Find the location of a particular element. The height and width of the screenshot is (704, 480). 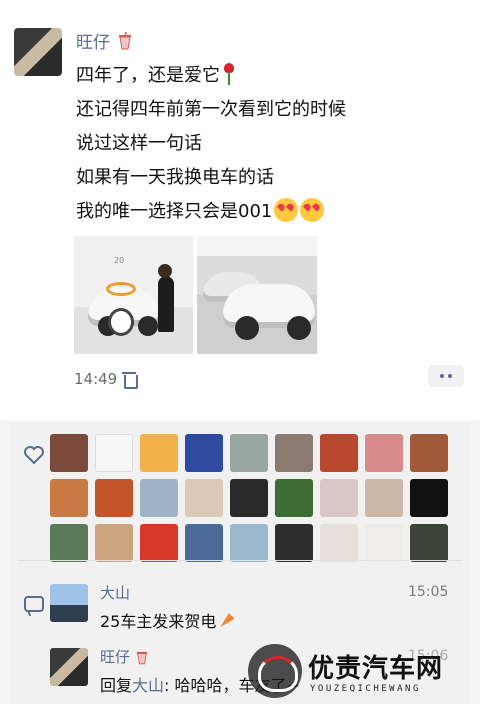

more-actions-button is located at coordinates (446, 376).